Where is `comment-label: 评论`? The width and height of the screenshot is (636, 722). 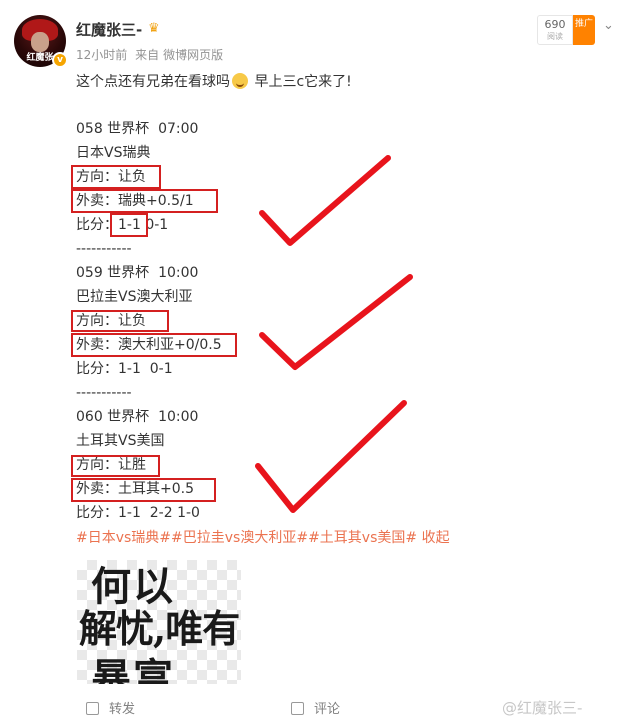 comment-label: 评论 is located at coordinates (327, 709).